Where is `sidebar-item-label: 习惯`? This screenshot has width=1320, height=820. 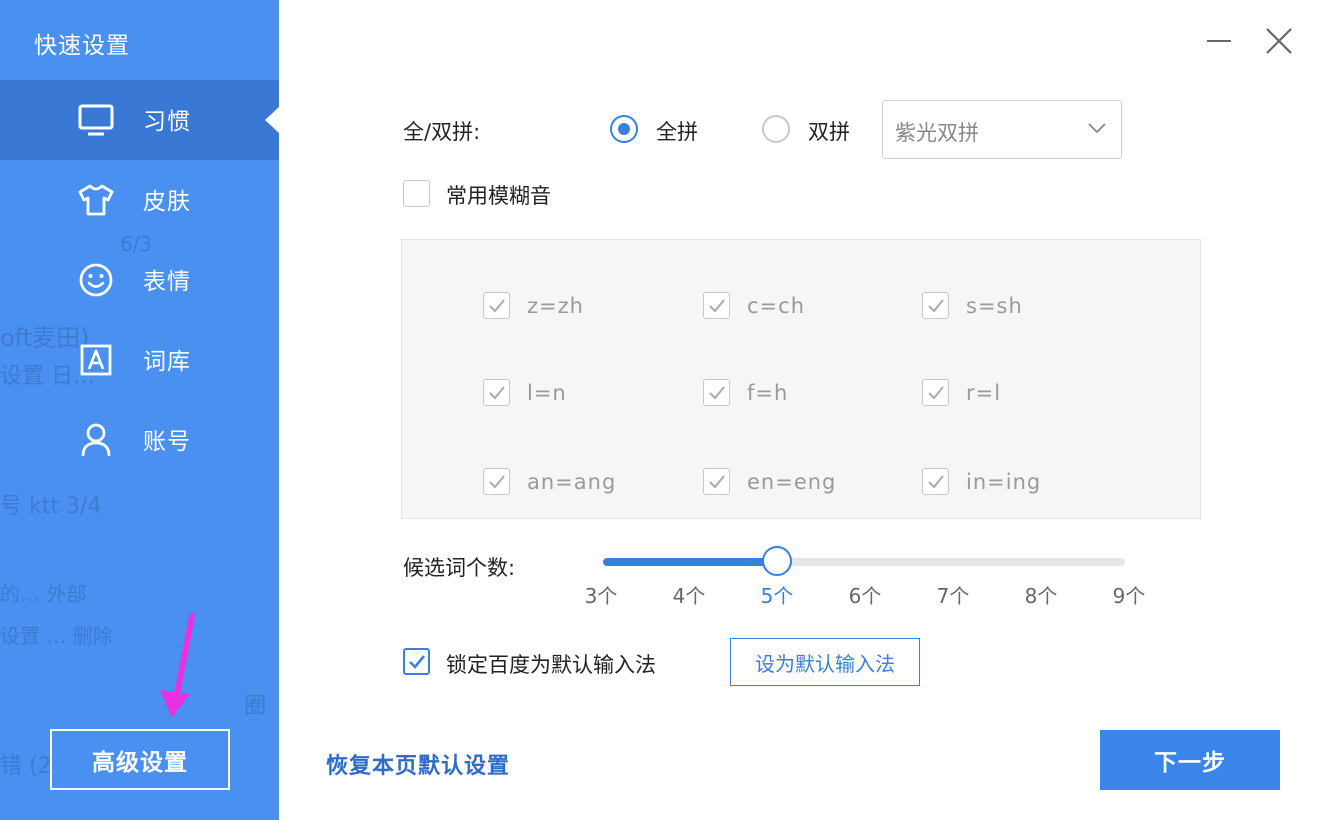 sidebar-item-label: 习惯 is located at coordinates (167, 122).